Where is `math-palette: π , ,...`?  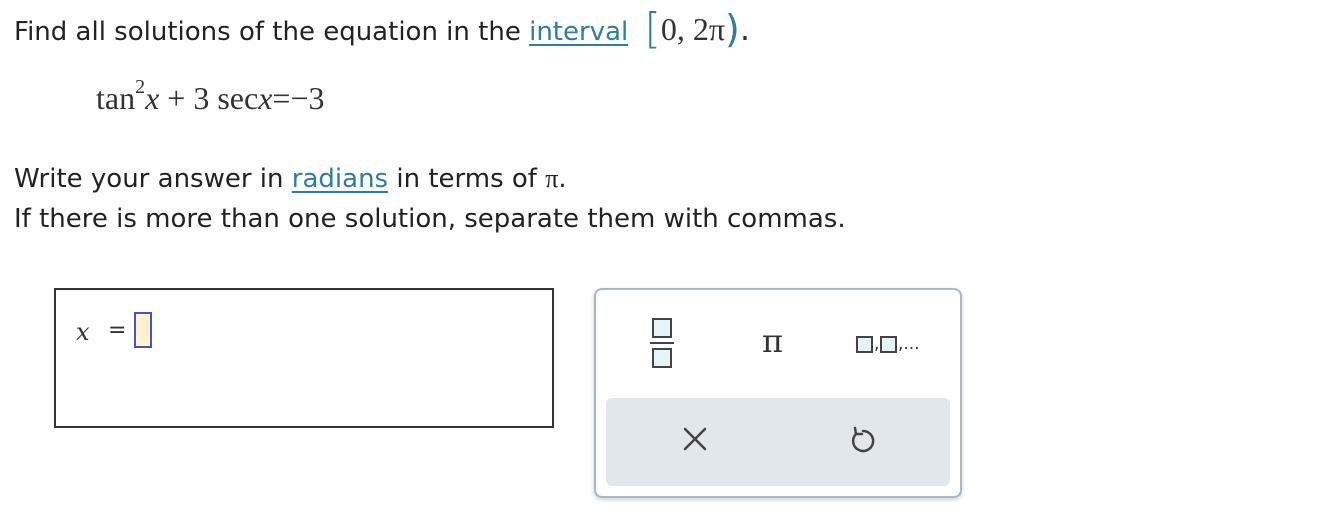
math-palette: π , ,... is located at coordinates (778, 393).